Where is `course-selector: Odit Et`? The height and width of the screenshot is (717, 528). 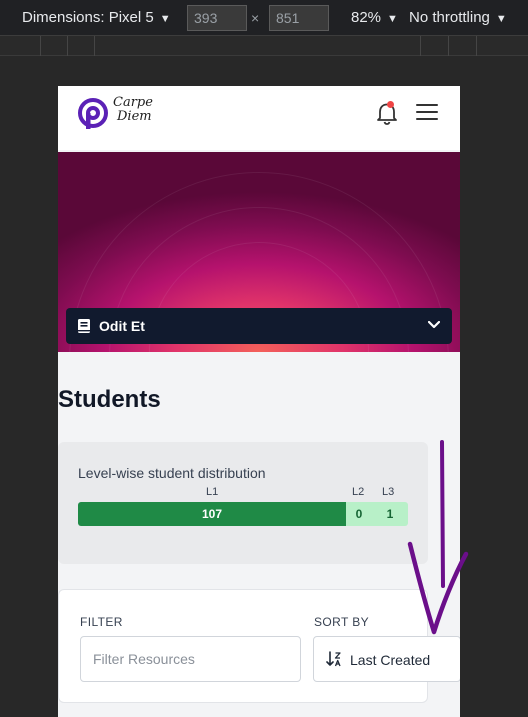 course-selector: Odit Et is located at coordinates (259, 326).